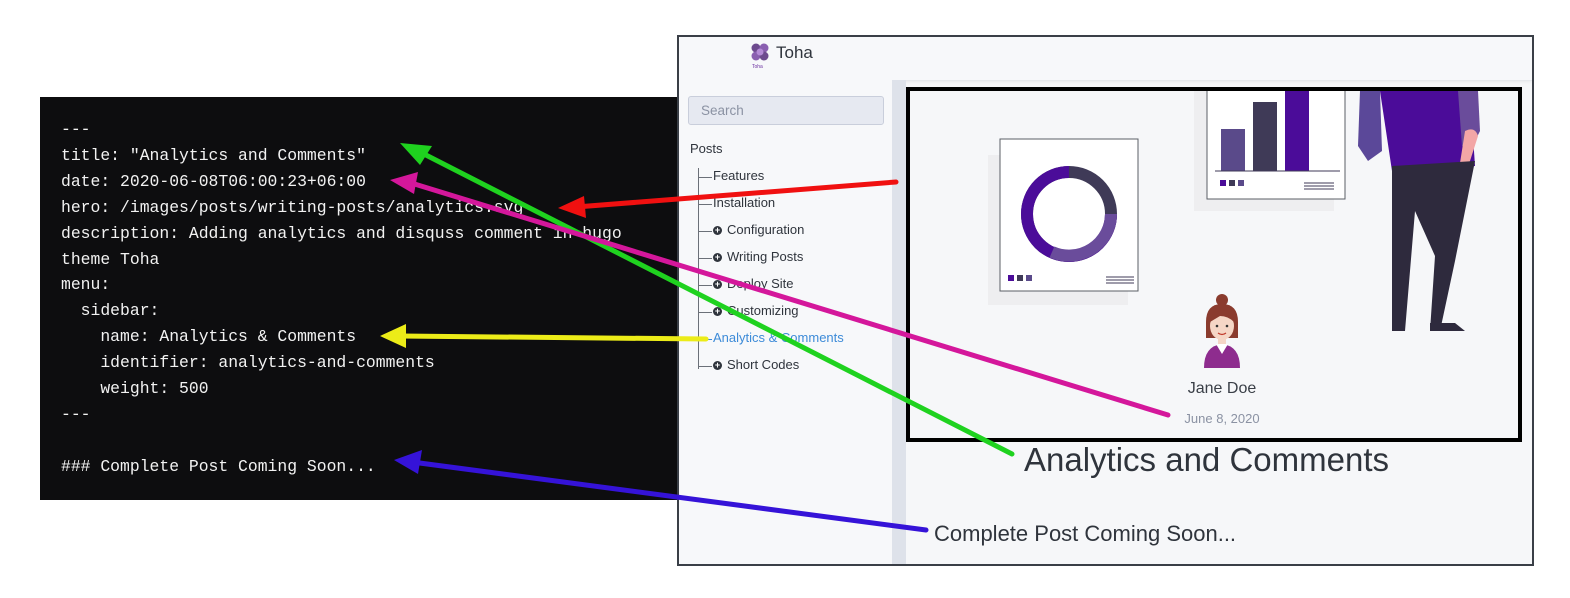  I want to click on code-line: menu:, so click(86, 285).